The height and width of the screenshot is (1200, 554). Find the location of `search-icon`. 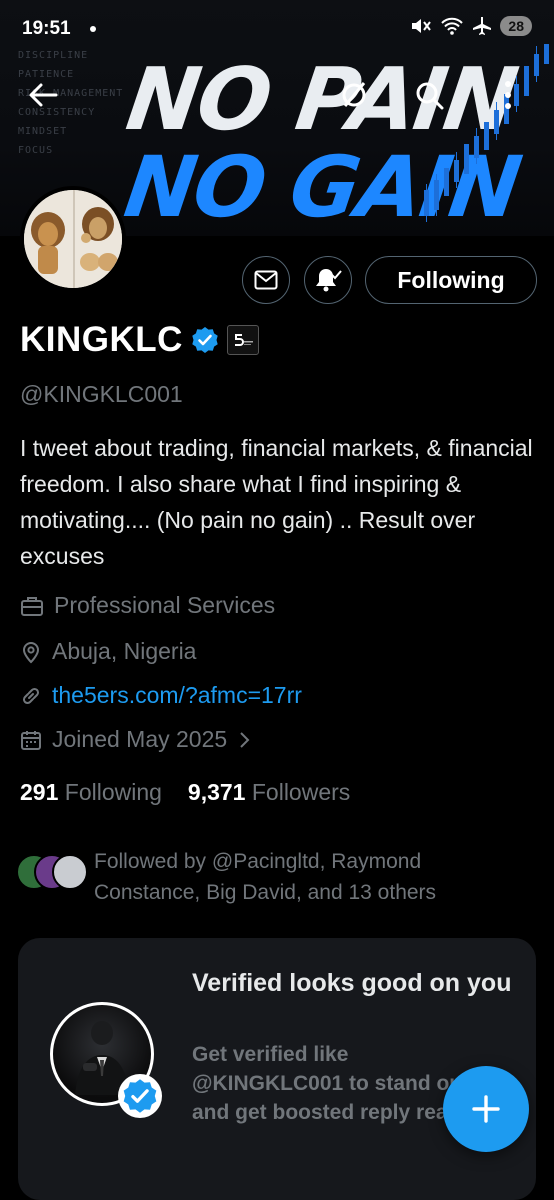

search-icon is located at coordinates (430, 96).